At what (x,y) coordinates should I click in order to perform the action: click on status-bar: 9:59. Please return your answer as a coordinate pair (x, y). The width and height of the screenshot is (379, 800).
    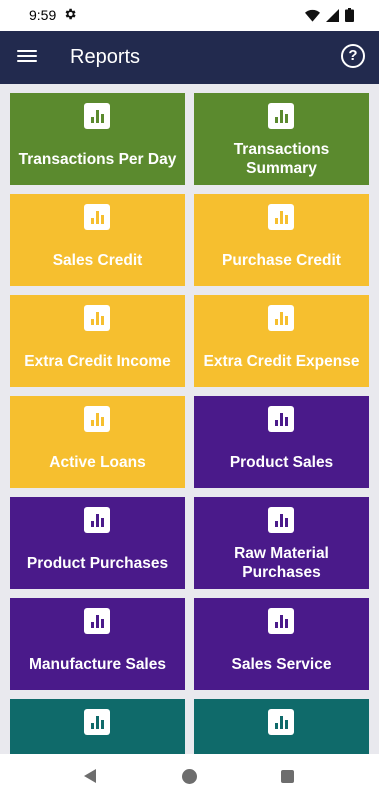
    Looking at the image, I should click on (189, 15).